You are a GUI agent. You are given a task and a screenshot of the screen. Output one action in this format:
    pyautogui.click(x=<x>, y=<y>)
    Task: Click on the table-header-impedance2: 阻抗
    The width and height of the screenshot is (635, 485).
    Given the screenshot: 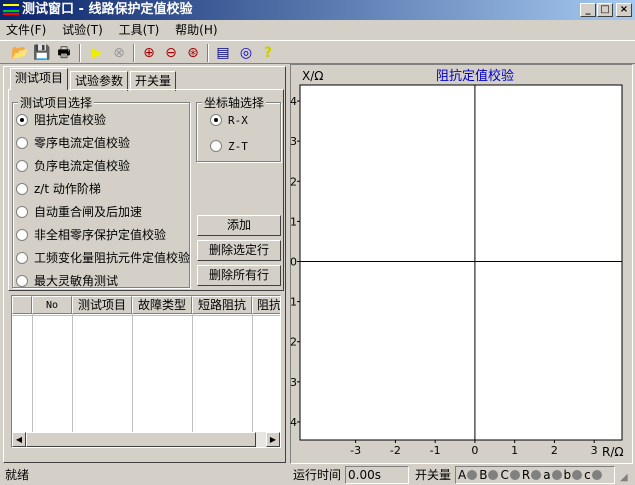 What is the action you would take?
    pyautogui.click(x=266, y=305)
    